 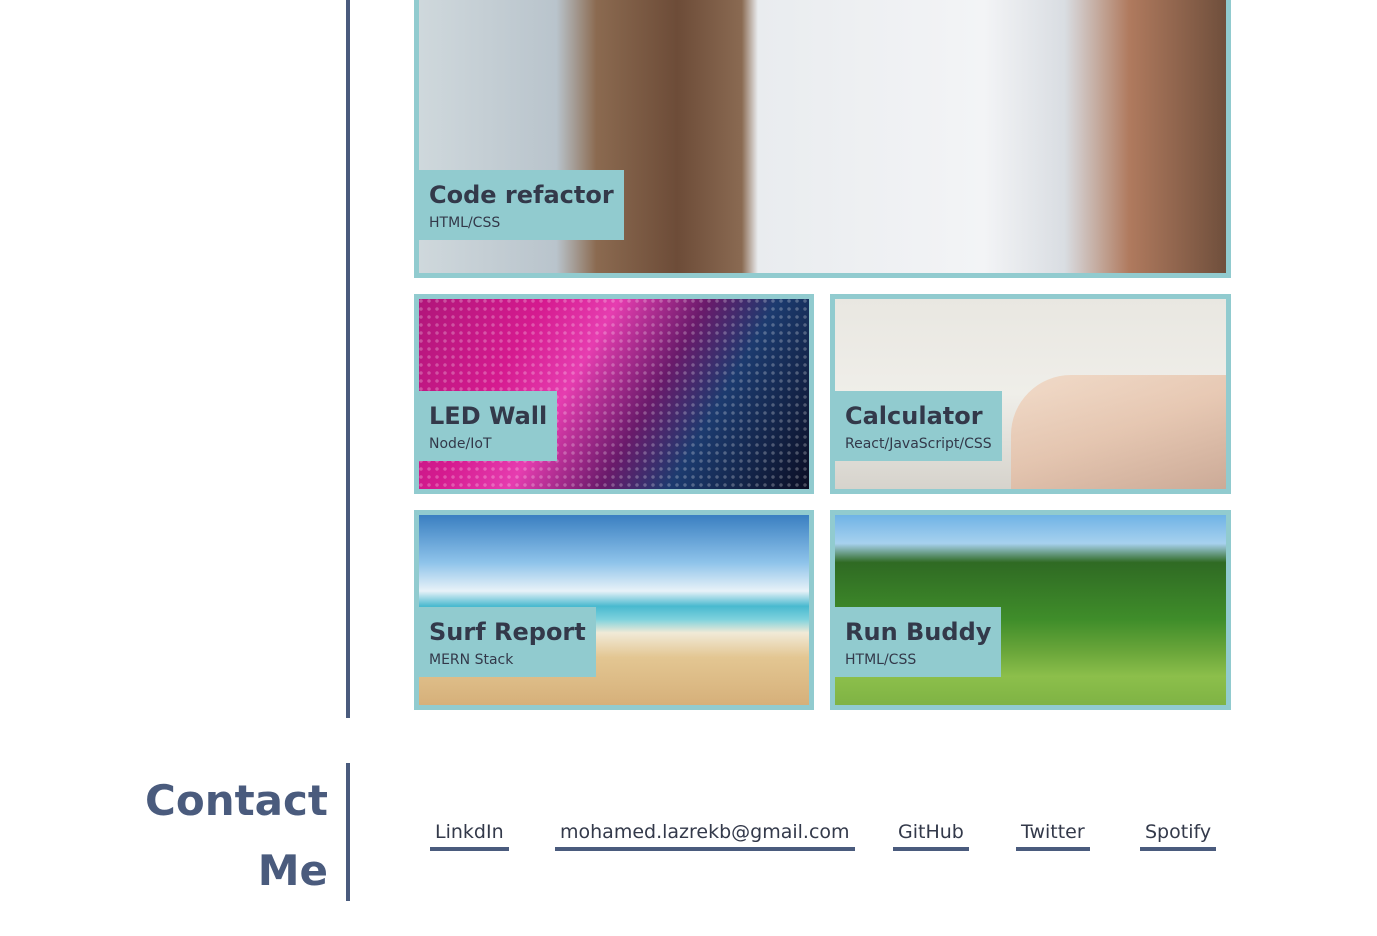 I want to click on github-link: GitHub, so click(x=931, y=835).